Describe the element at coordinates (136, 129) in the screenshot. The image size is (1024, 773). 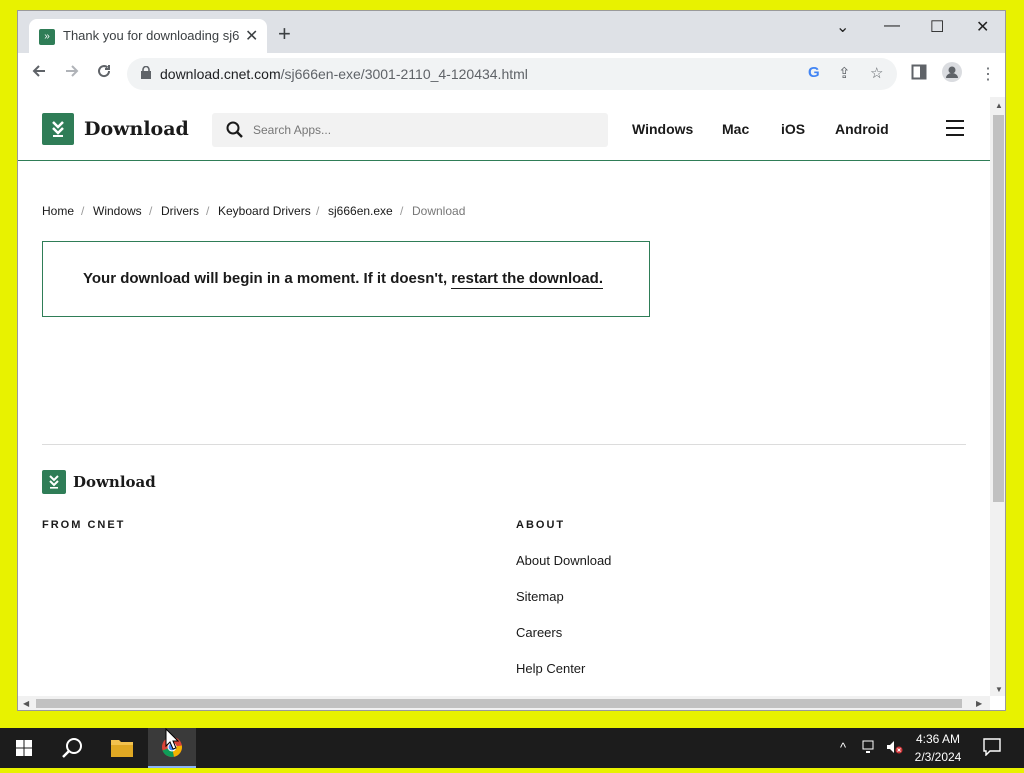
I see `site-logo-text: Download` at that location.